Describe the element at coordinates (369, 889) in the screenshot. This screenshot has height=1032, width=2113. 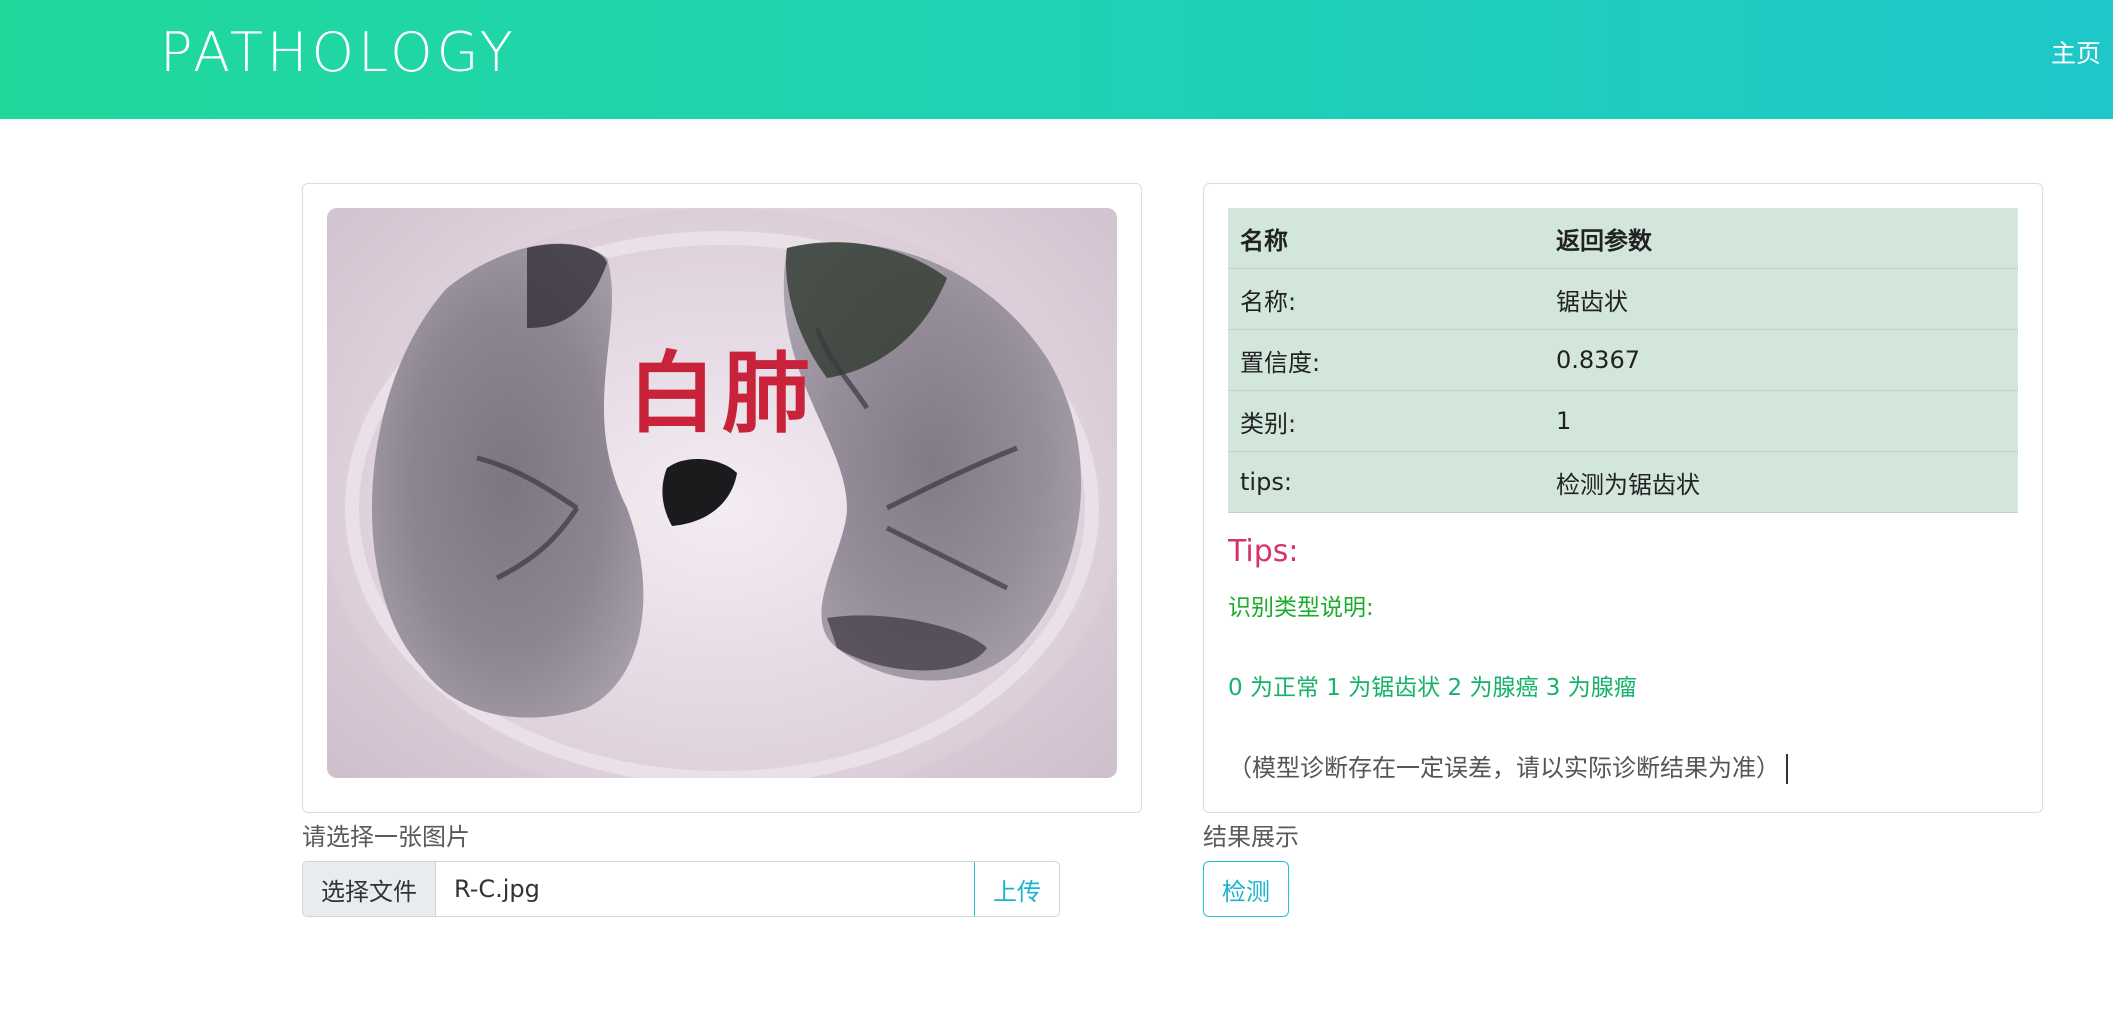
I see `choose-file-button: 选择文件` at that location.